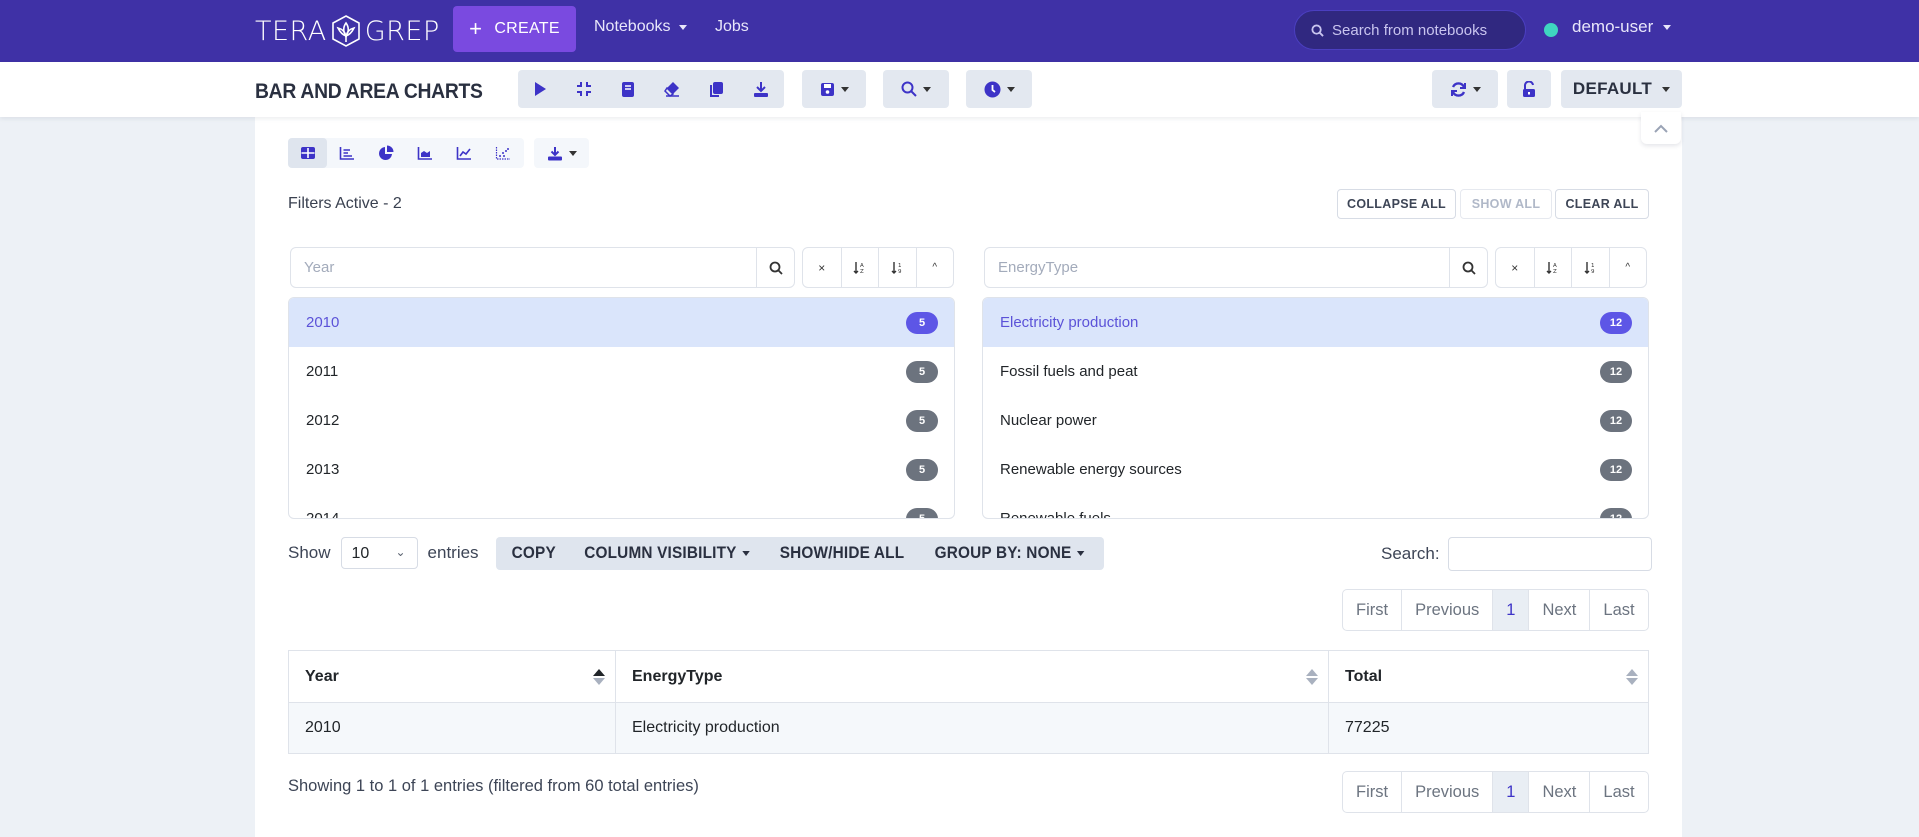 The image size is (1919, 837). Describe the element at coordinates (1622, 27) in the screenshot. I see `user-menu: demo-user` at that location.